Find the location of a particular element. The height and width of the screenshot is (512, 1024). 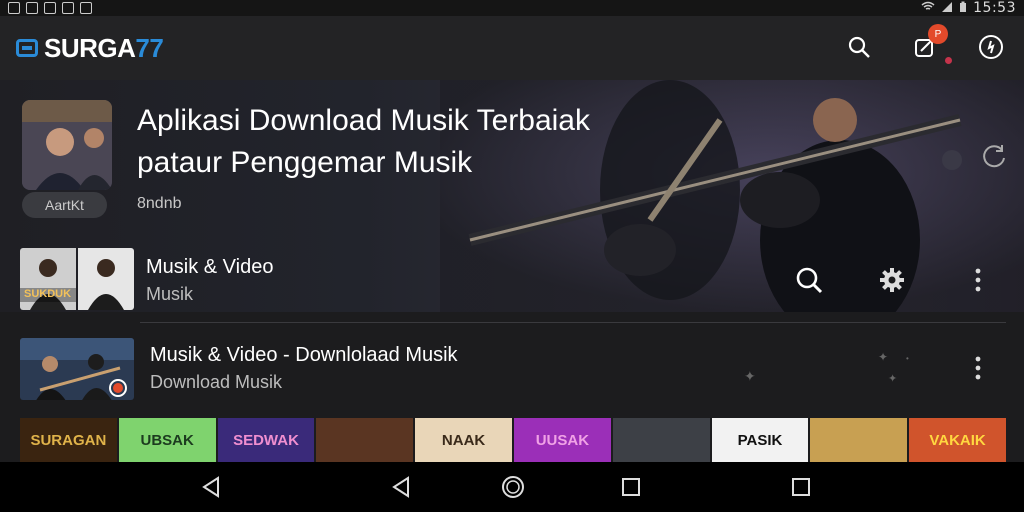

home-icon is located at coordinates (513, 487).